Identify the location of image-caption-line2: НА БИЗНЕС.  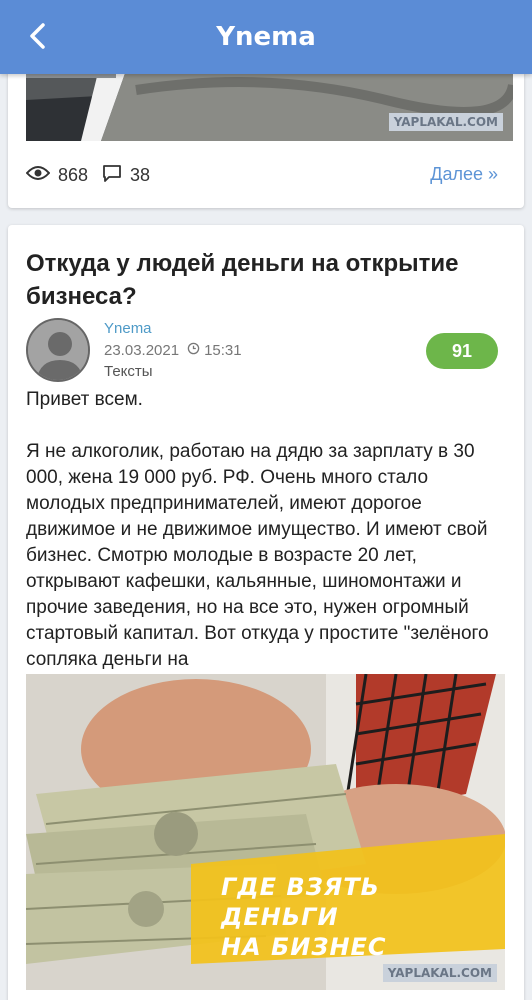
(304, 947).